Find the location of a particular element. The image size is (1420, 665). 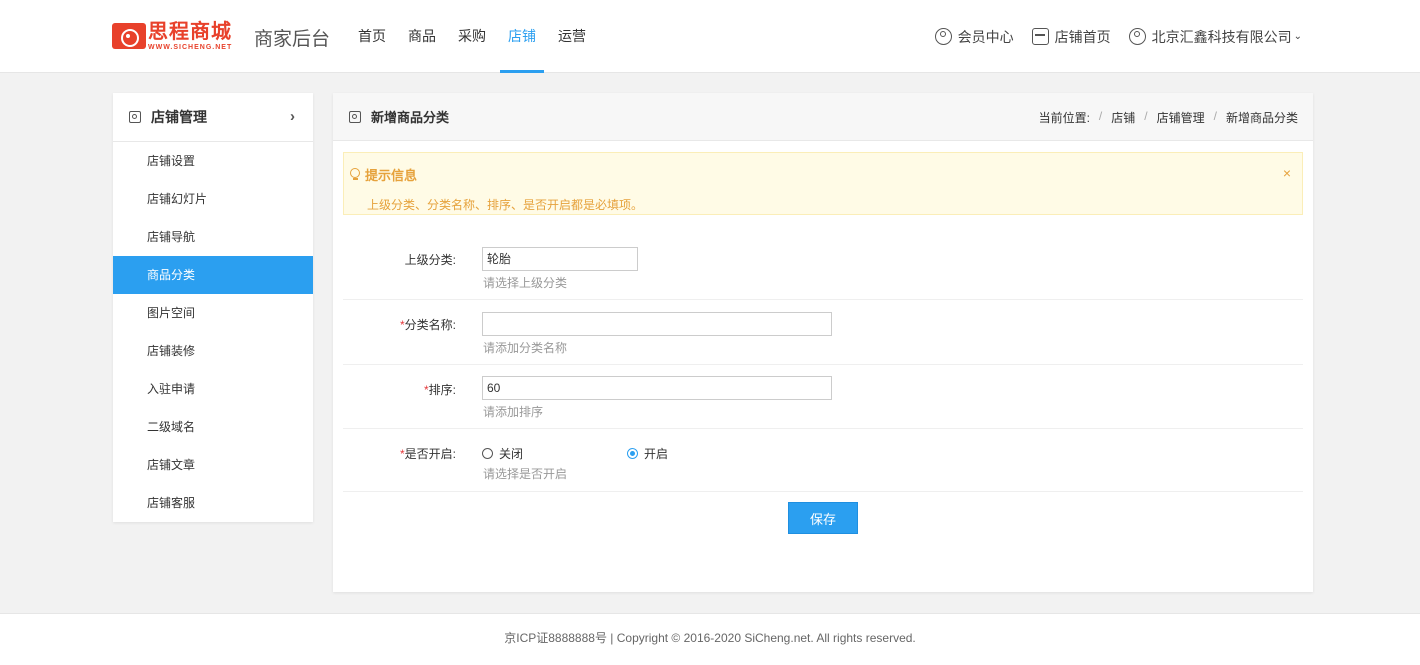

nav-store: 店铺 is located at coordinates (522, 36).